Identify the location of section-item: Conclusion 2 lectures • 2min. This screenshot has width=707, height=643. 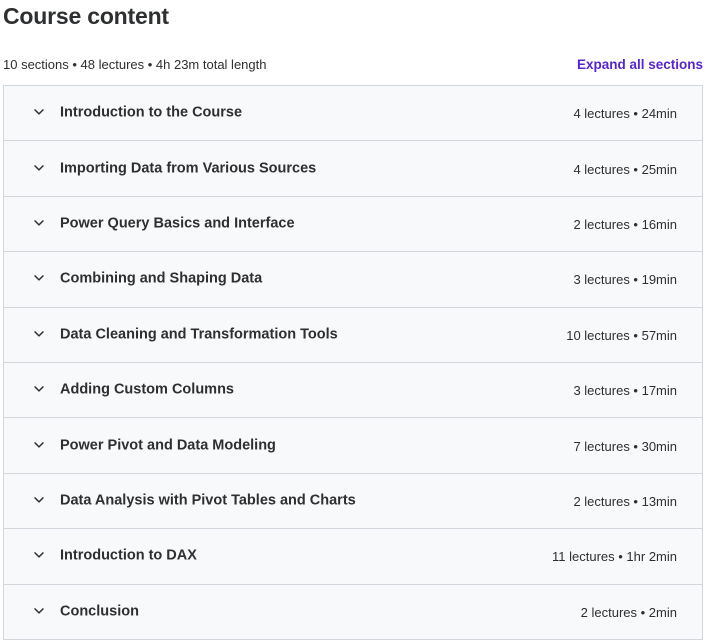
(353, 612).